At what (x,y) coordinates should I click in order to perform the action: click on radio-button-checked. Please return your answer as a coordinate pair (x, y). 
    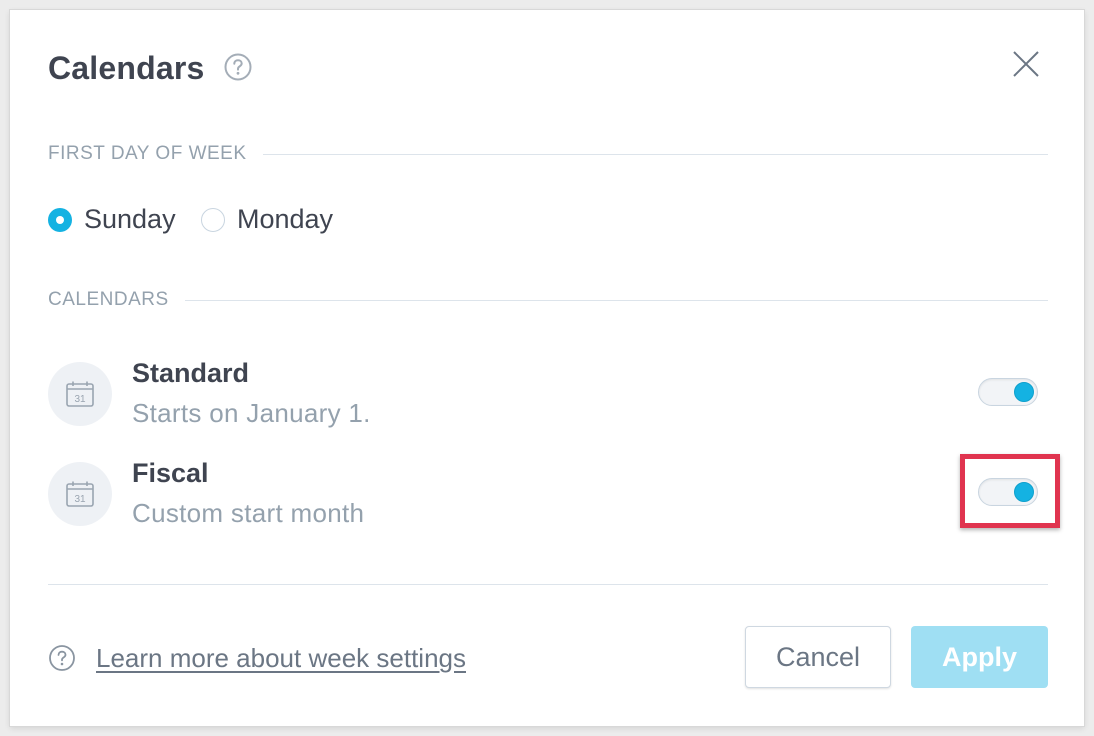
    Looking at the image, I should click on (60, 219).